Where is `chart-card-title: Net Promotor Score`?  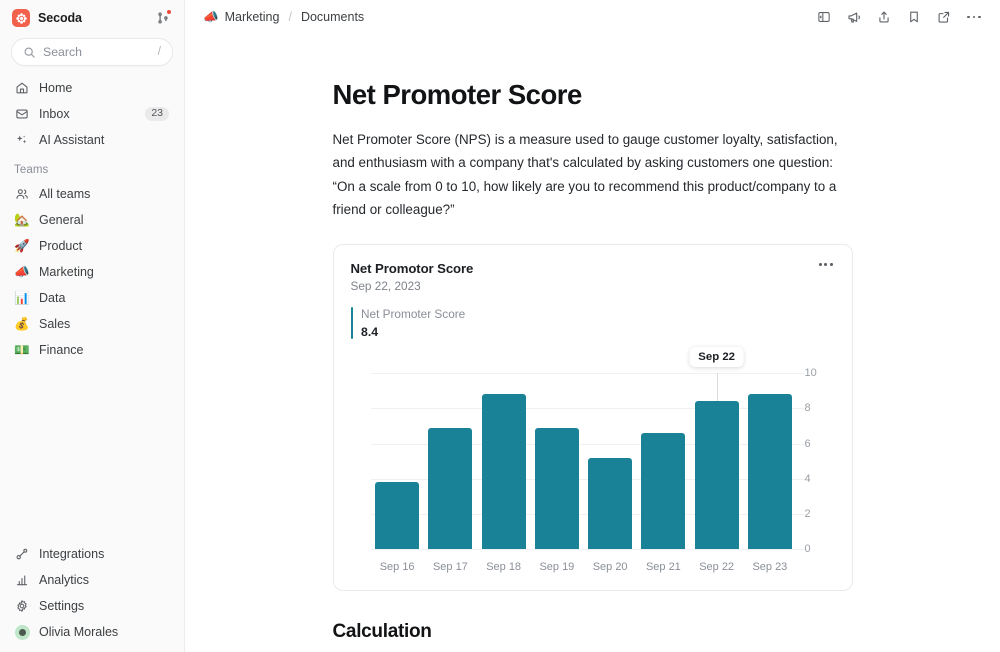
chart-card-title: Net Promotor Score is located at coordinates (412, 269).